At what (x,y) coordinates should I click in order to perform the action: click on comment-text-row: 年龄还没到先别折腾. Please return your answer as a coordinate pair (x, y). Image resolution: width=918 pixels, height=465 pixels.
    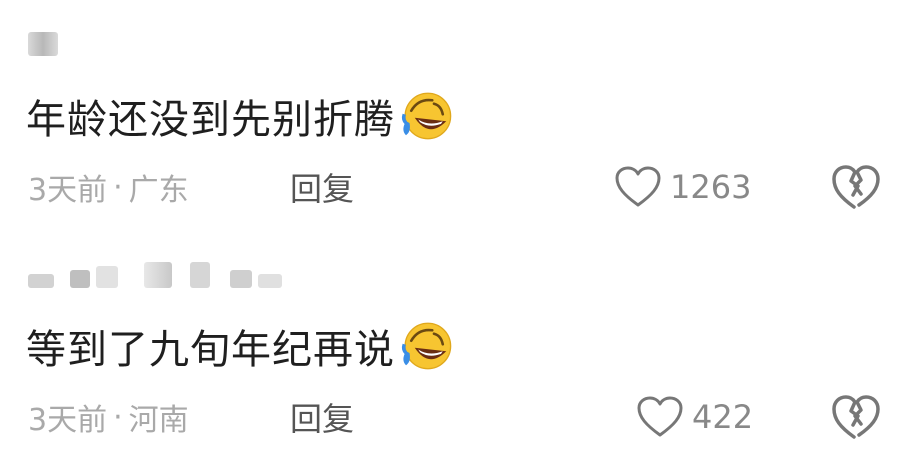
    Looking at the image, I should click on (240, 116).